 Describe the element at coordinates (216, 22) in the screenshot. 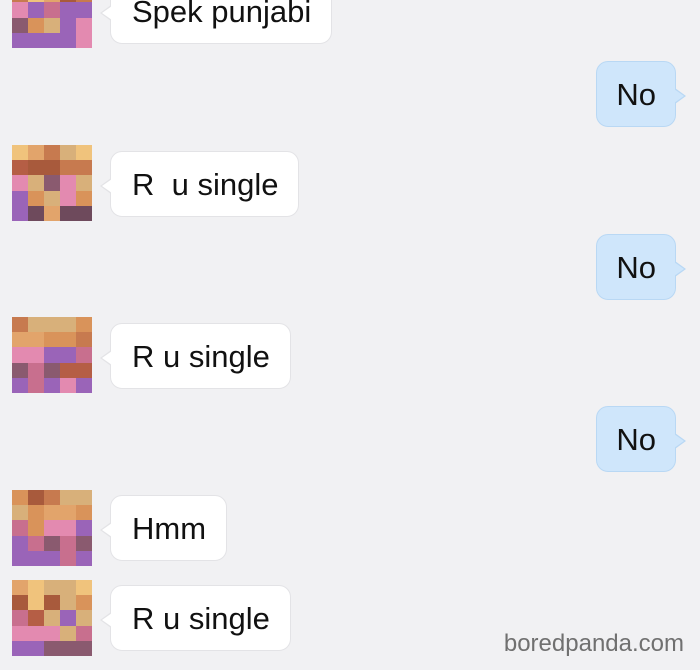

I see `incoming-message-bubble: Spek punjabi` at that location.